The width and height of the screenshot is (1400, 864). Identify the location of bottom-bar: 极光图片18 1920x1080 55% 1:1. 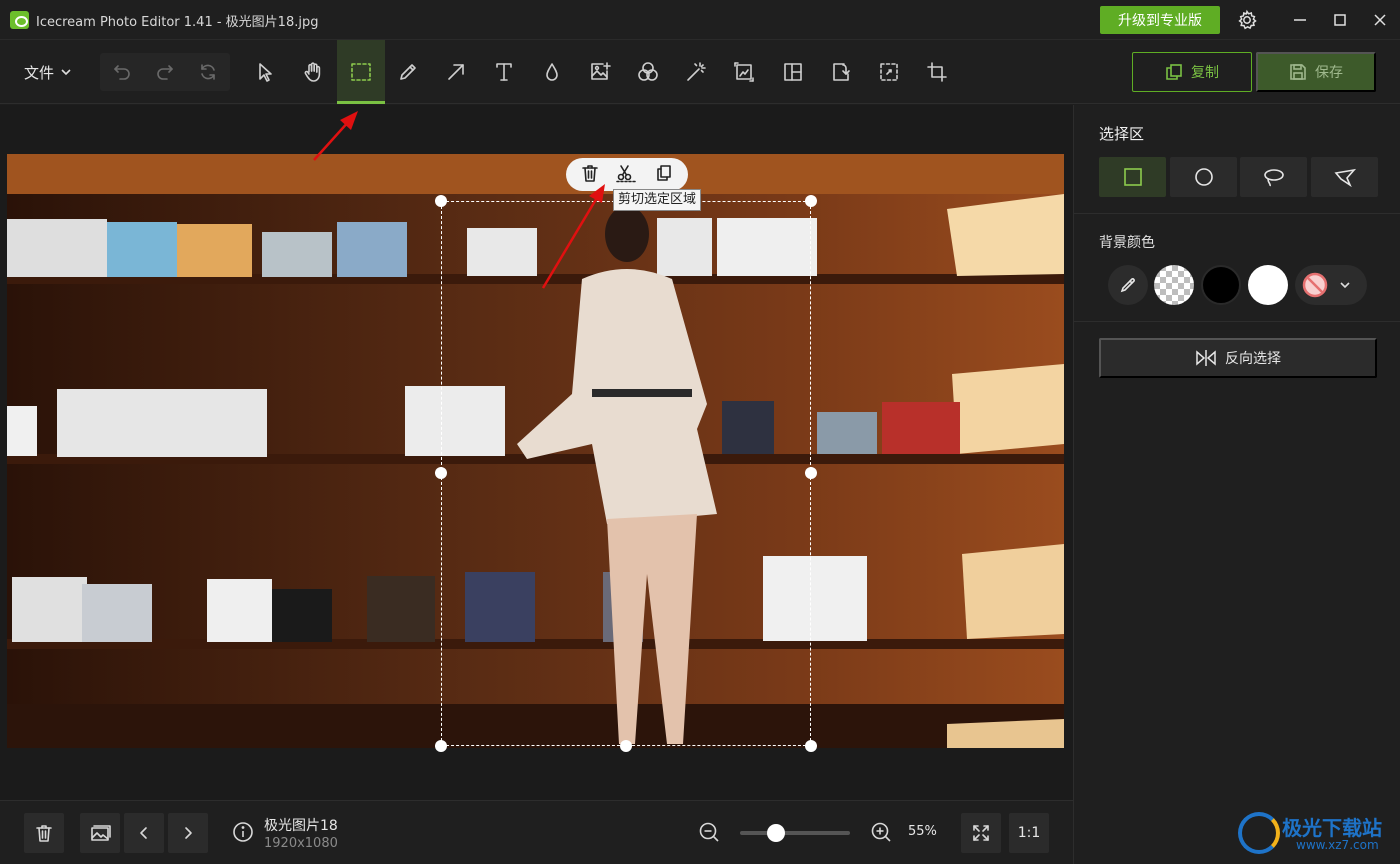
(536, 832).